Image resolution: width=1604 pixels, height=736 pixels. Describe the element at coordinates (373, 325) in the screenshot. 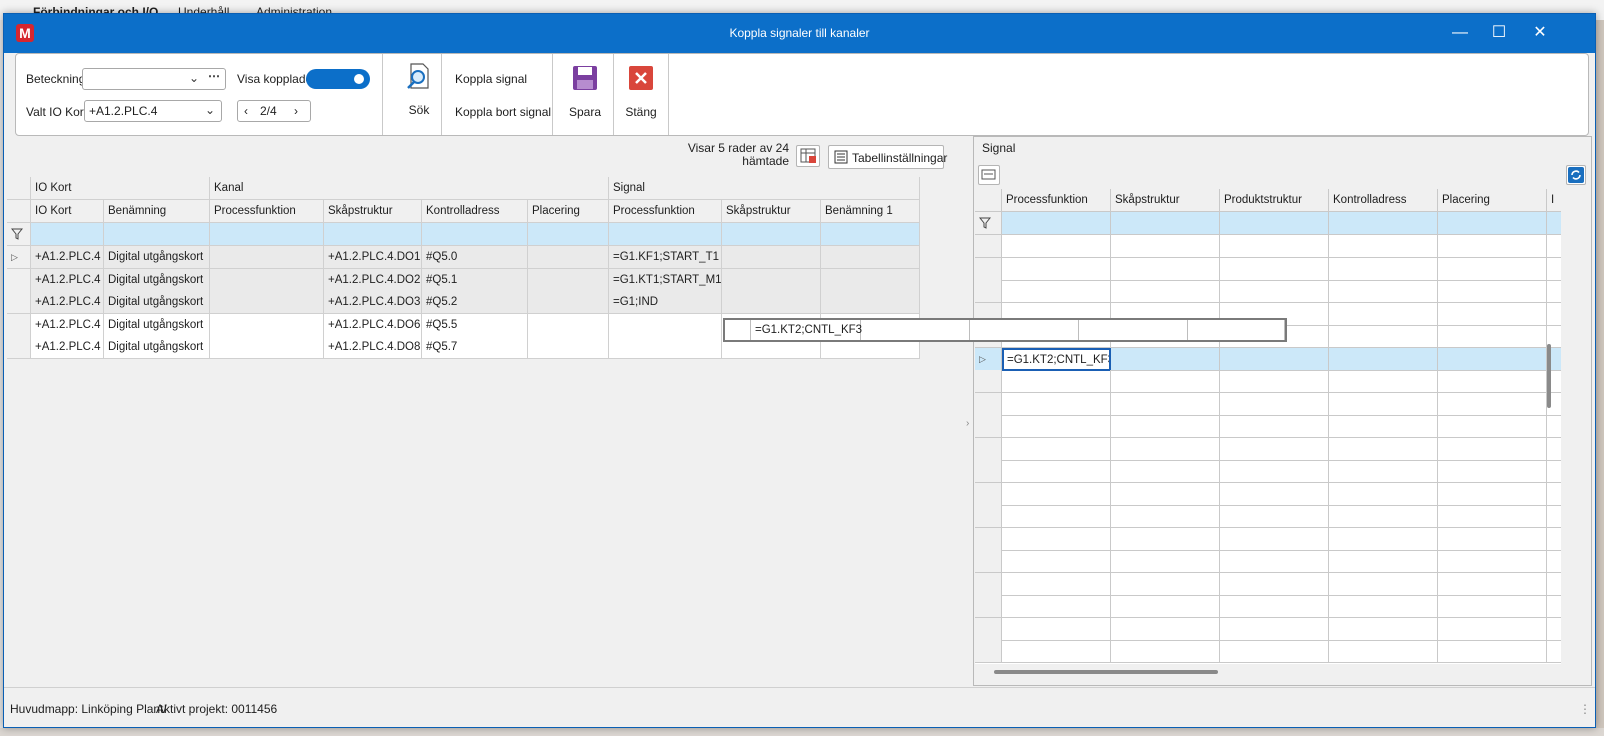

I see `table-cell: +A1.2.PLC.4.DO6` at that location.